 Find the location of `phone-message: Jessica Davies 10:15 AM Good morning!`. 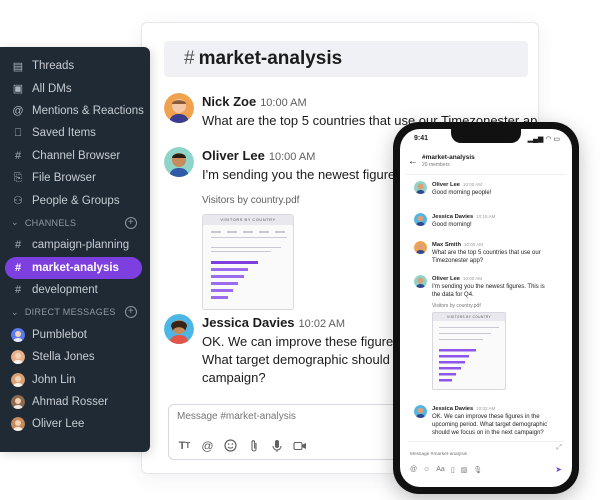

phone-message: Jessica Davies 10:15 AM Good morning! is located at coordinates (489, 221).